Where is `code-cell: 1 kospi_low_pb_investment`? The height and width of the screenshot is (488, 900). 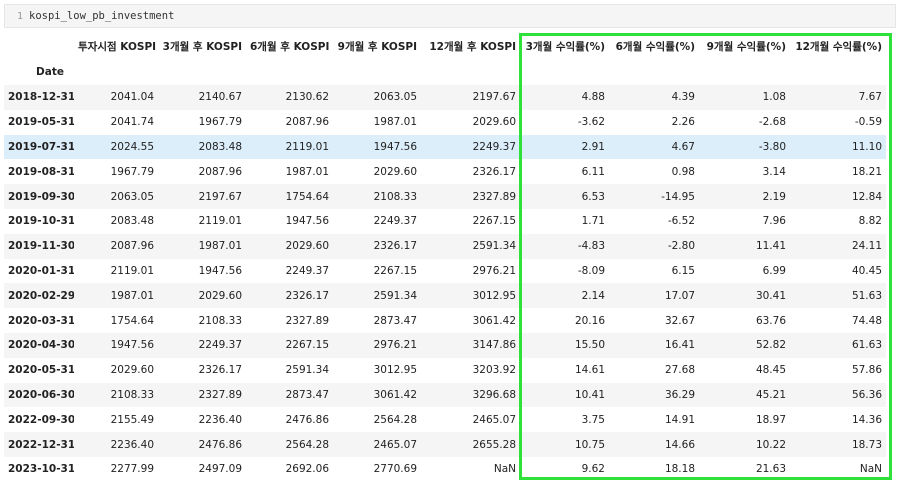 code-cell: 1 kospi_low_pb_investment is located at coordinates (450, 16).